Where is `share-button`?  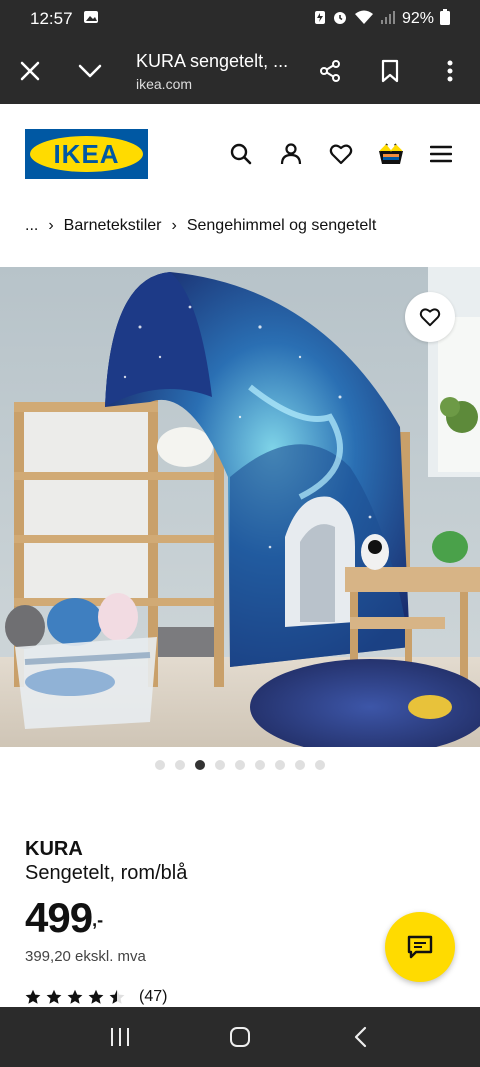 share-button is located at coordinates (330, 71).